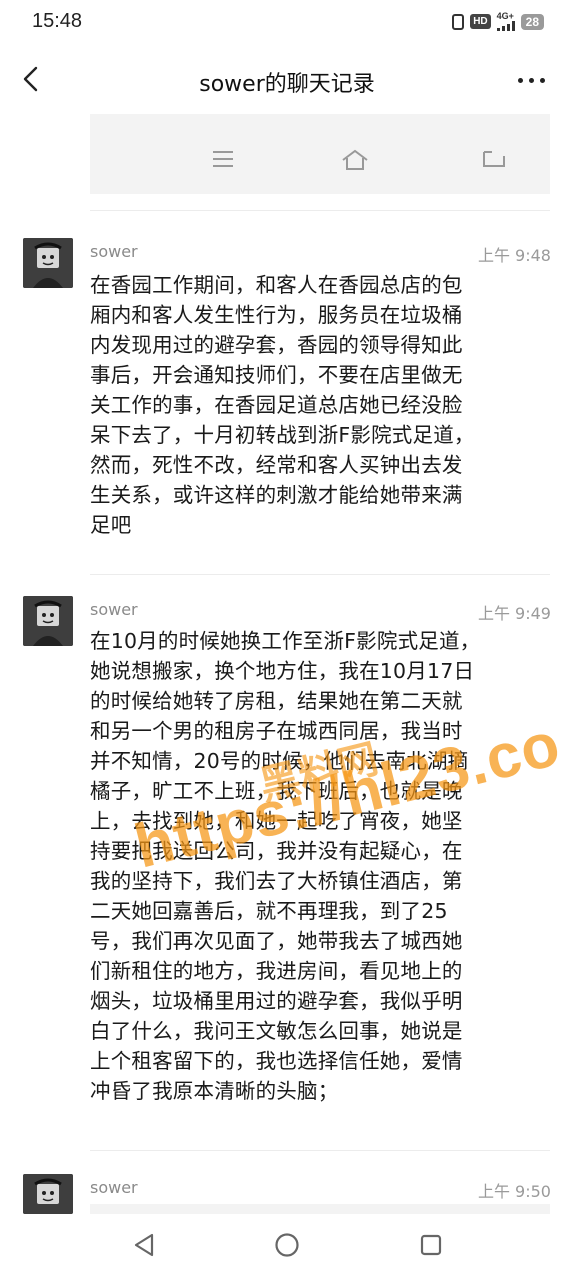 The height and width of the screenshot is (1280, 574). Describe the element at coordinates (494, 159) in the screenshot. I see `return-icon` at that location.